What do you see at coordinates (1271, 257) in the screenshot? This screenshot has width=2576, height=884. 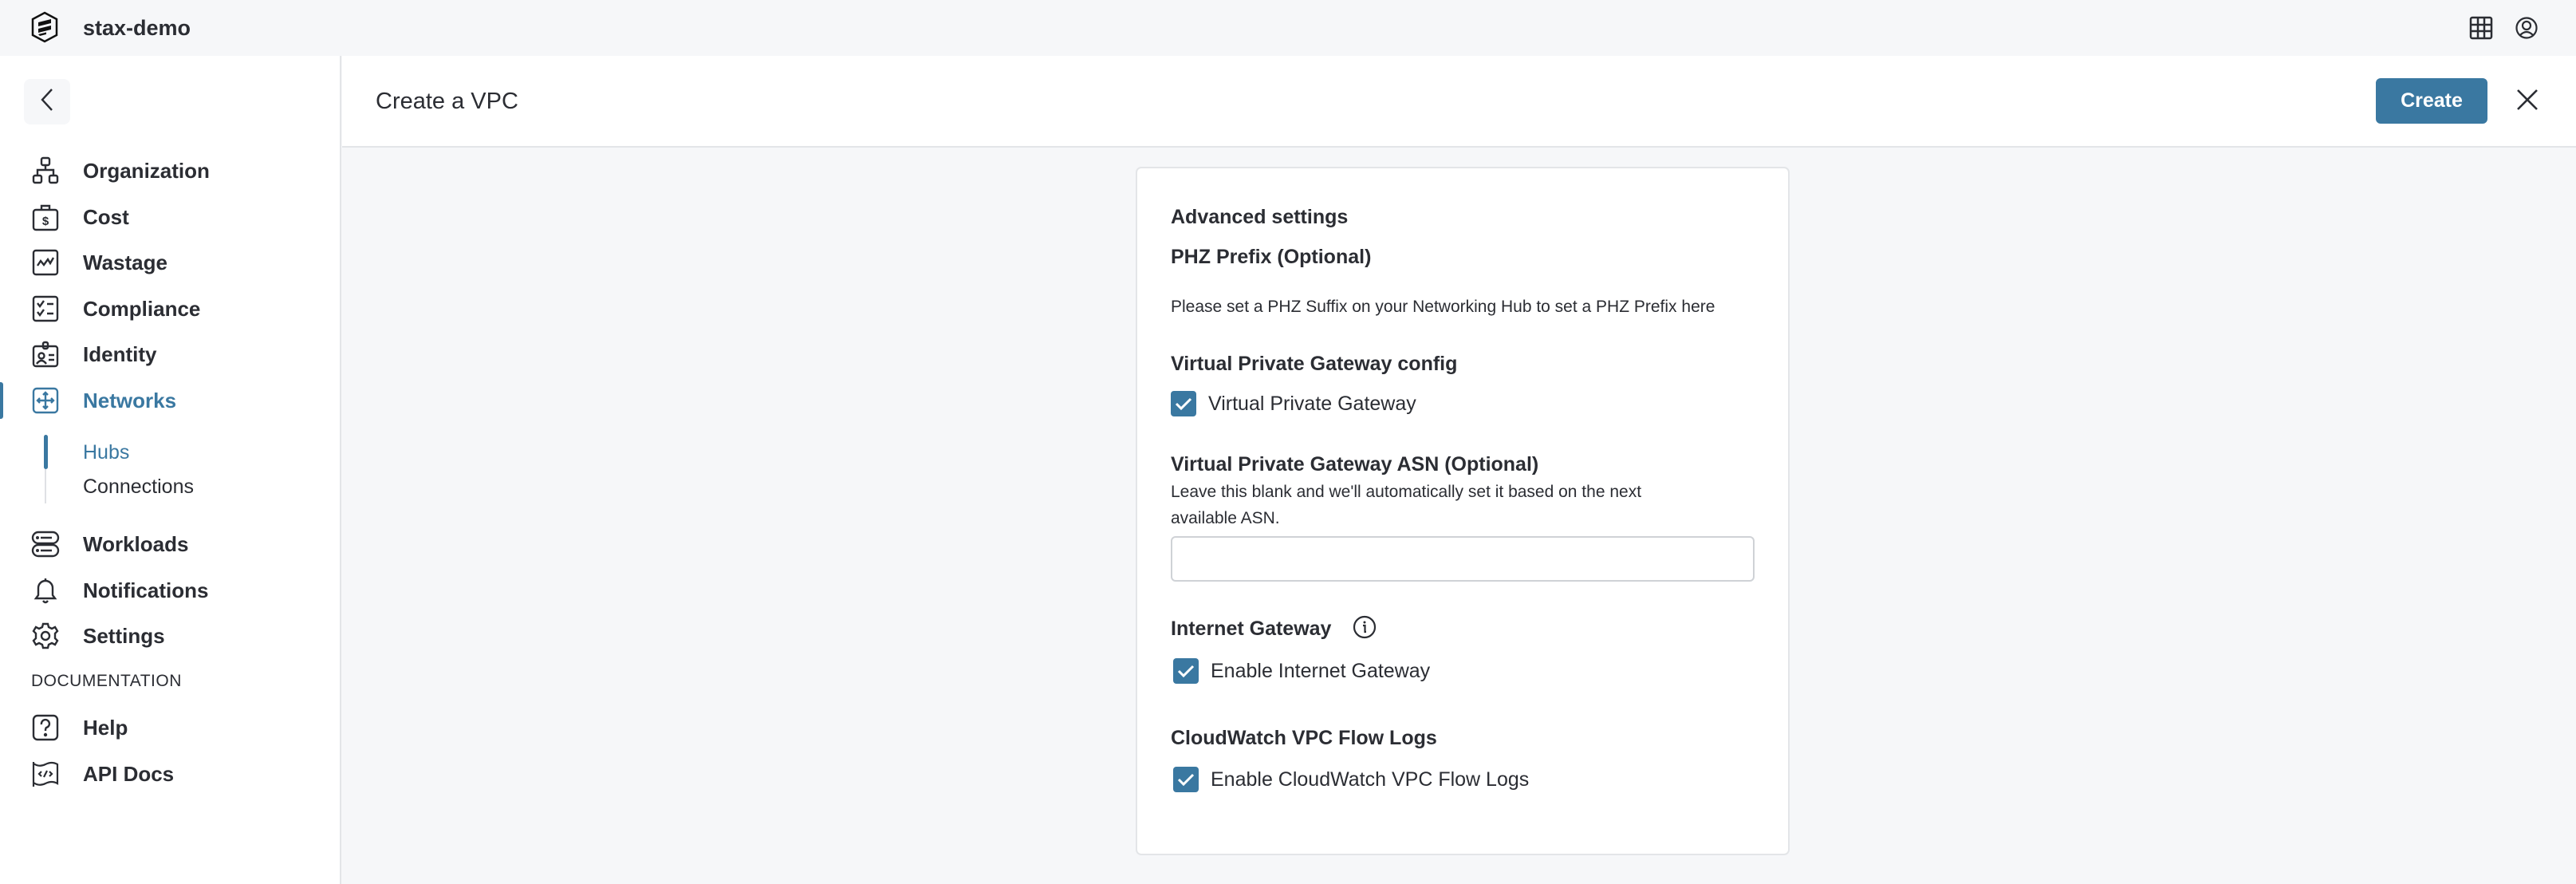 I see `phz-prefix-label: PHZ Prefix (Optional)` at bounding box center [1271, 257].